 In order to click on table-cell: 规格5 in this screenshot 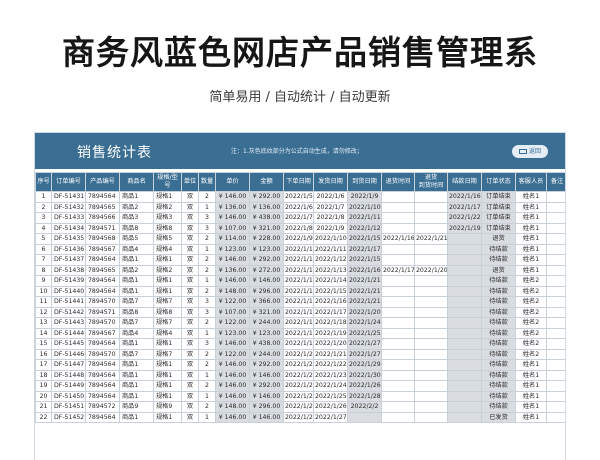, I will do `click(167, 239)`.